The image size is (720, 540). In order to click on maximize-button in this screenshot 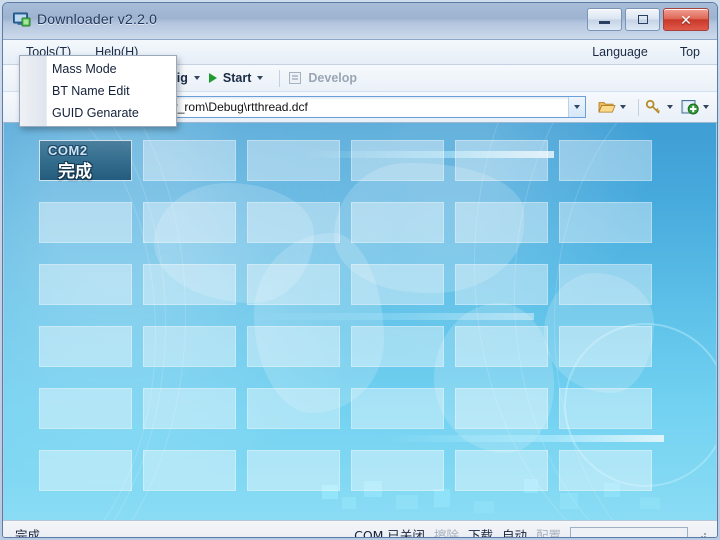, I will do `click(642, 19)`.